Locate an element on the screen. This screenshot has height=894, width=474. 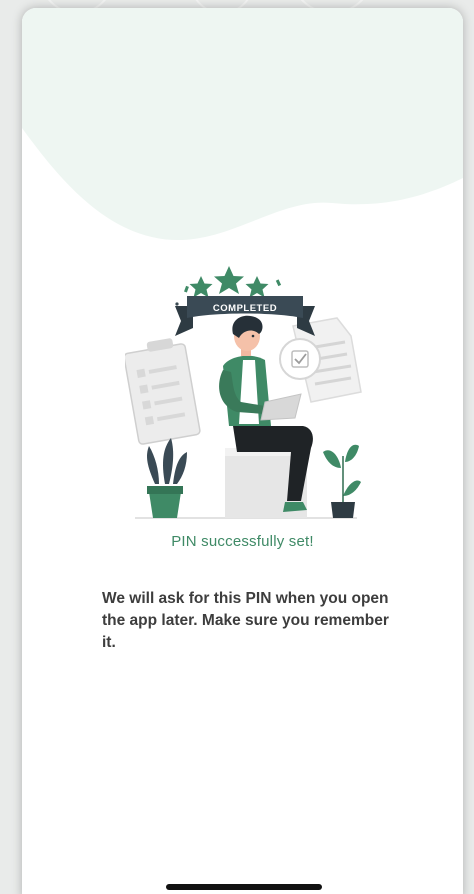
plant-right is located at coordinates (342, 481).